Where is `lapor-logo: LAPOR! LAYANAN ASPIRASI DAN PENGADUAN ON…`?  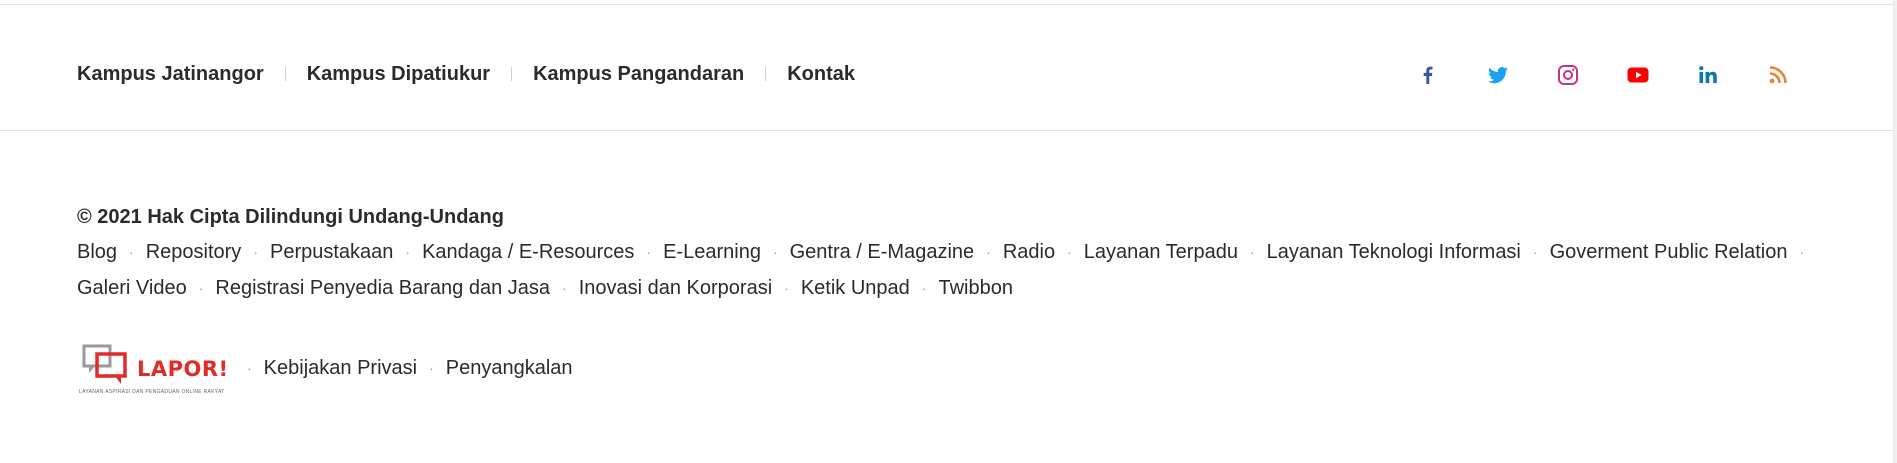
lapor-logo: LAPOR! LAYANAN ASPIRASI DAN PENGADUAN ON… is located at coordinates (152, 371).